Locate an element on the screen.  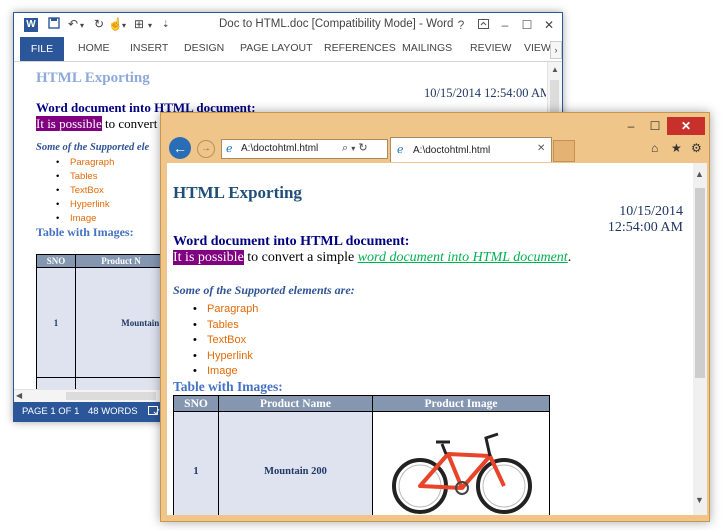
paragraph-text: to convert a simple is located at coordinates (300, 257).